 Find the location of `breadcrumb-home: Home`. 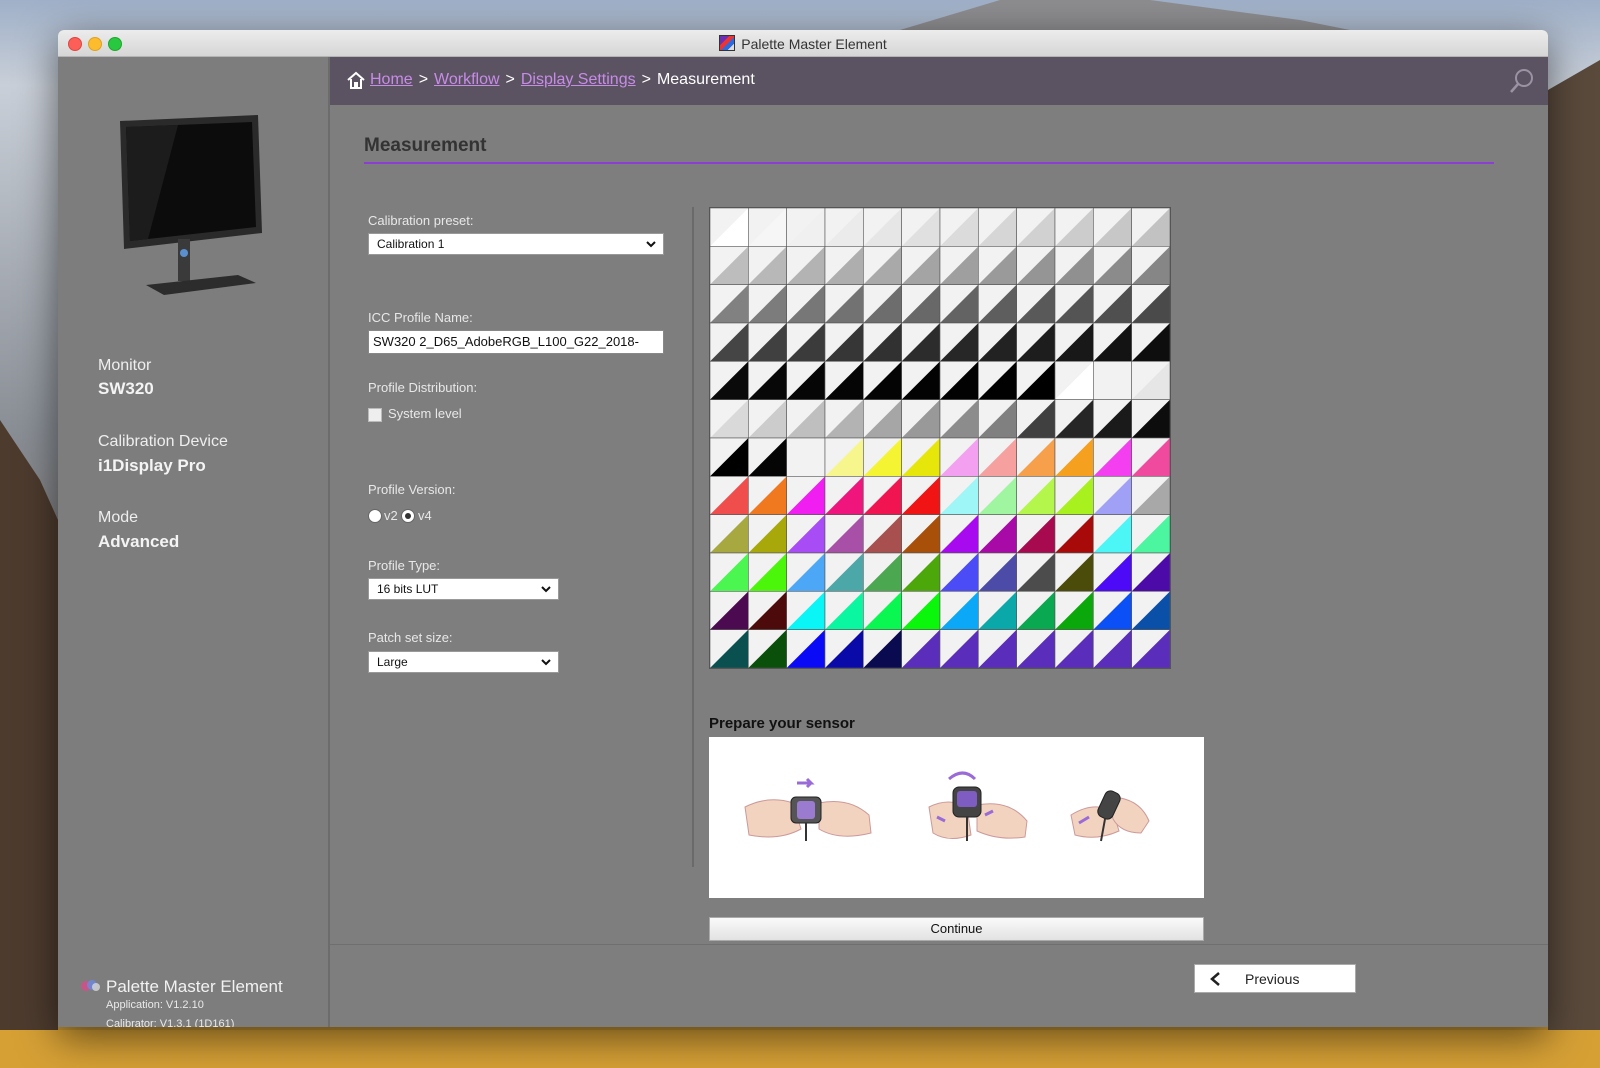

breadcrumb-home: Home is located at coordinates (391, 79).